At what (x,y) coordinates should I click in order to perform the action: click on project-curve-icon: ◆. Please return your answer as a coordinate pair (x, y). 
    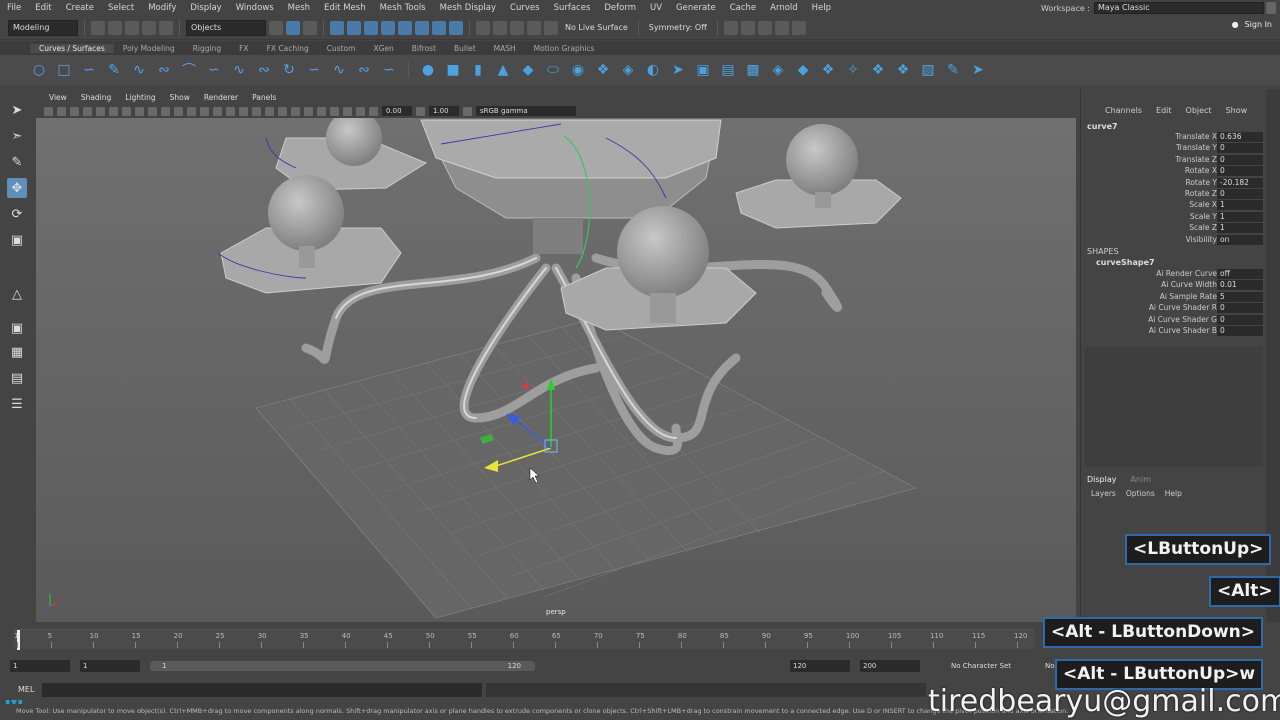
    Looking at the image, I should click on (803, 70).